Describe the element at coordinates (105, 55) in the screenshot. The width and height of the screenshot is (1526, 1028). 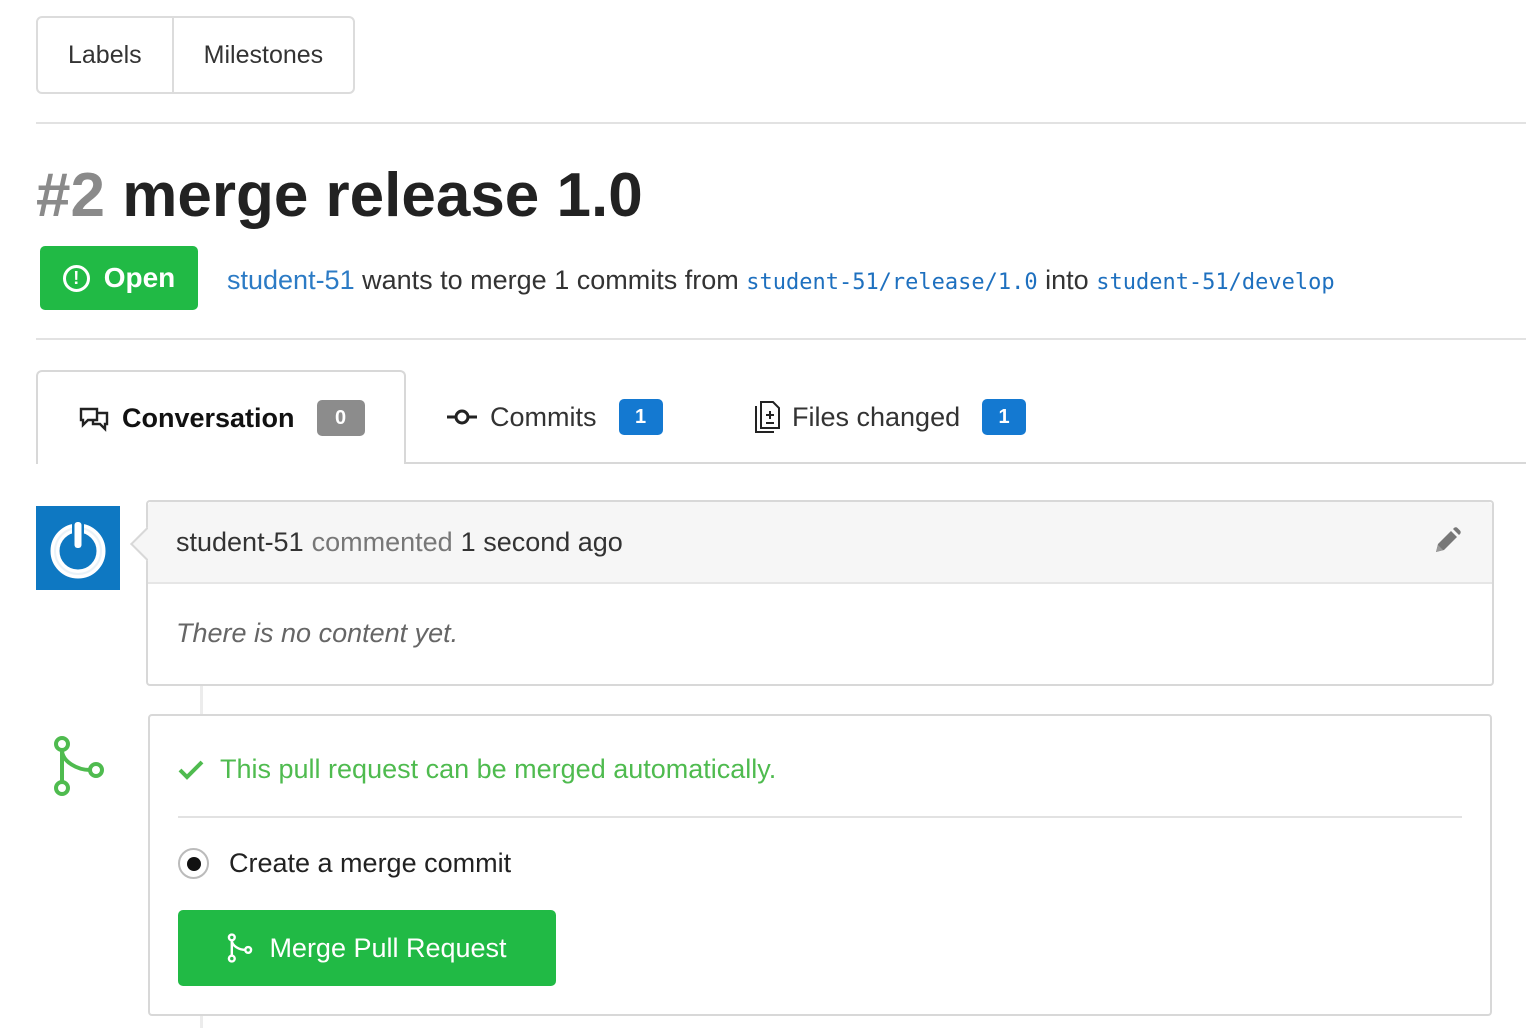
I see `labels-button: Labels` at that location.